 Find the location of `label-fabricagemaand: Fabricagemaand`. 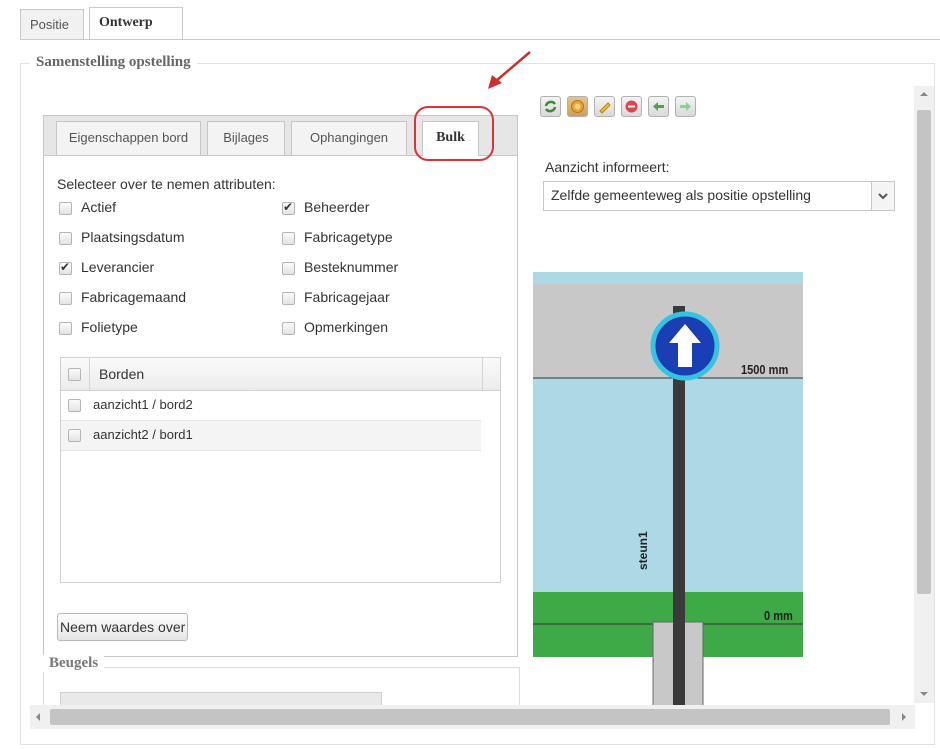

label-fabricagemaand: Fabricagemaand is located at coordinates (134, 297).